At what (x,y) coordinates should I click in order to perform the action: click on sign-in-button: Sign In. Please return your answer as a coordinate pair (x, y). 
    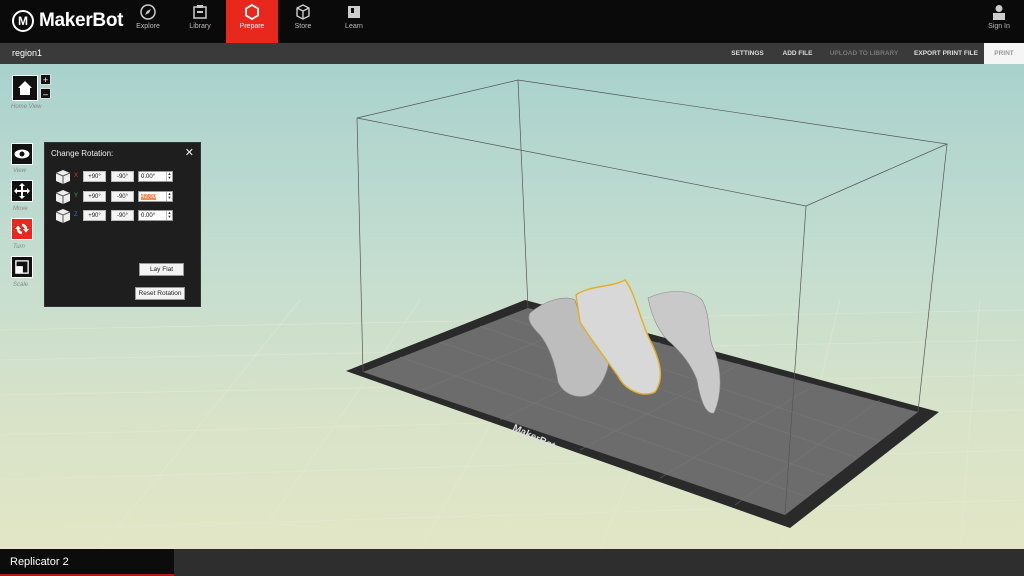
    Looking at the image, I should click on (999, 22).